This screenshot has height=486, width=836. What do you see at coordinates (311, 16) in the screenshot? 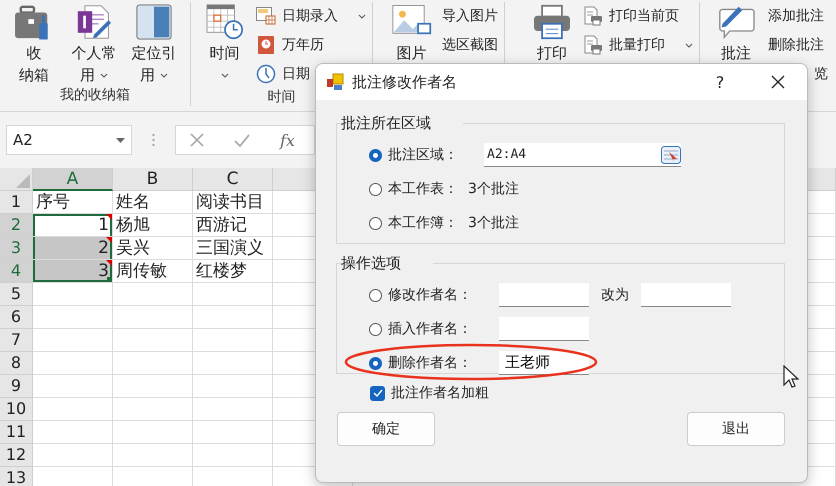
I see `ribbon-button: 日期录入` at bounding box center [311, 16].